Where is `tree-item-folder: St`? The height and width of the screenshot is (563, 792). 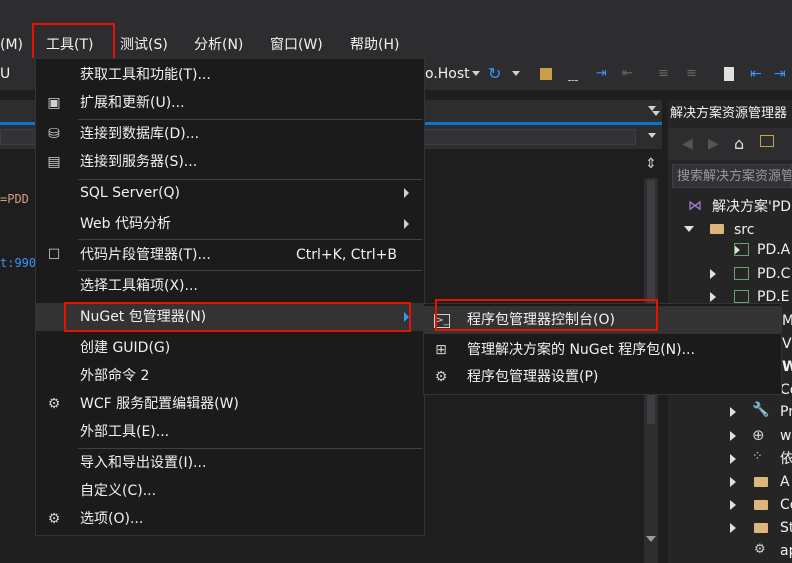
tree-item-folder: St is located at coordinates (786, 528).